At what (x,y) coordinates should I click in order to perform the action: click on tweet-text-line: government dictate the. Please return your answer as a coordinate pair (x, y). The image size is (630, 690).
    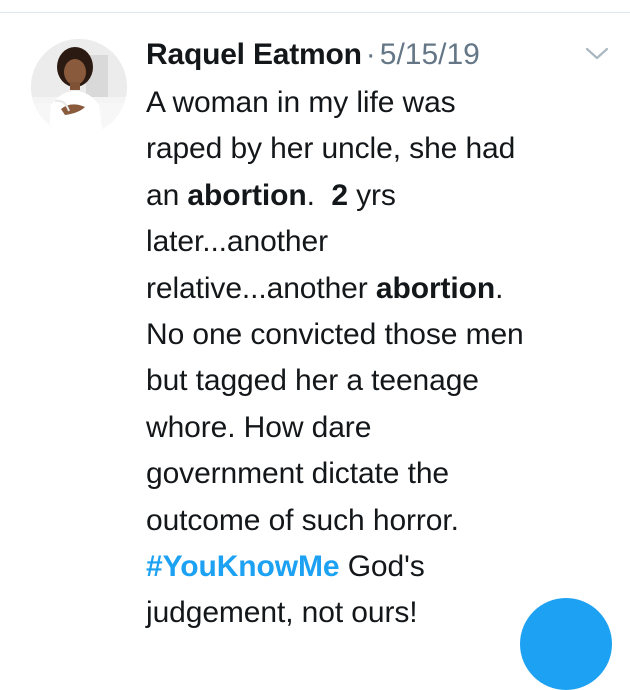
    Looking at the image, I should click on (297, 474).